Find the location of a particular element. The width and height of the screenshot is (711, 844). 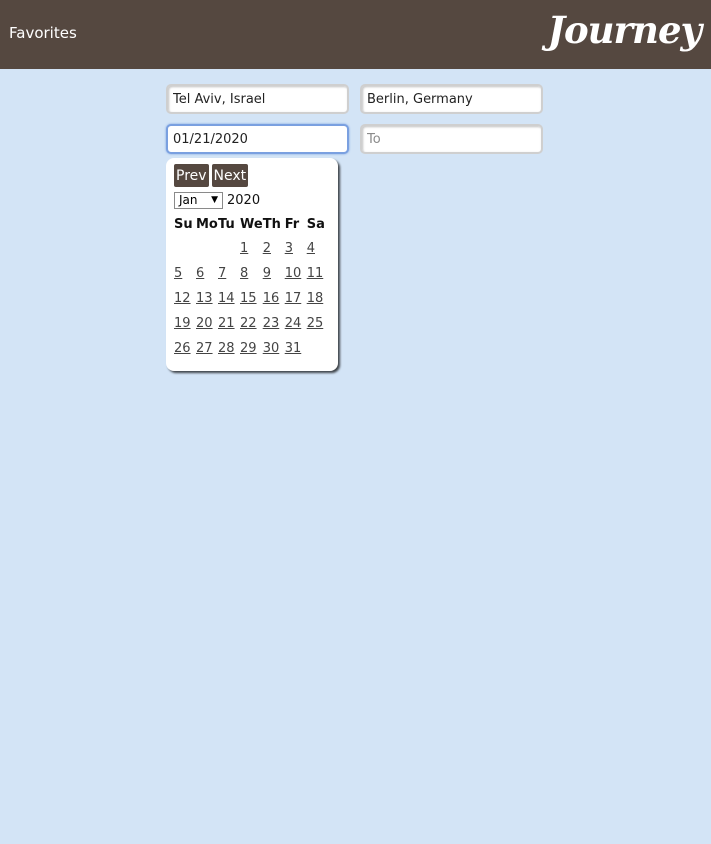

calendar-day-cell: 26 is located at coordinates (185, 348).